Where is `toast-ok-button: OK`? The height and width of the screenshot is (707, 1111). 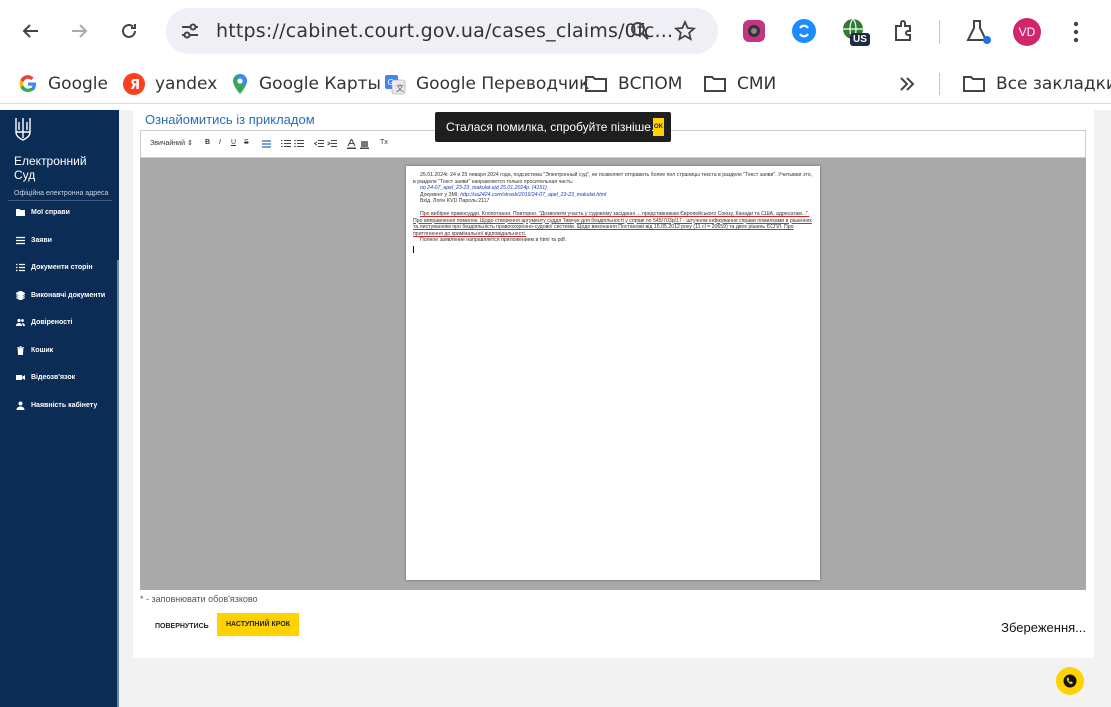 toast-ok-button: OK is located at coordinates (658, 127).